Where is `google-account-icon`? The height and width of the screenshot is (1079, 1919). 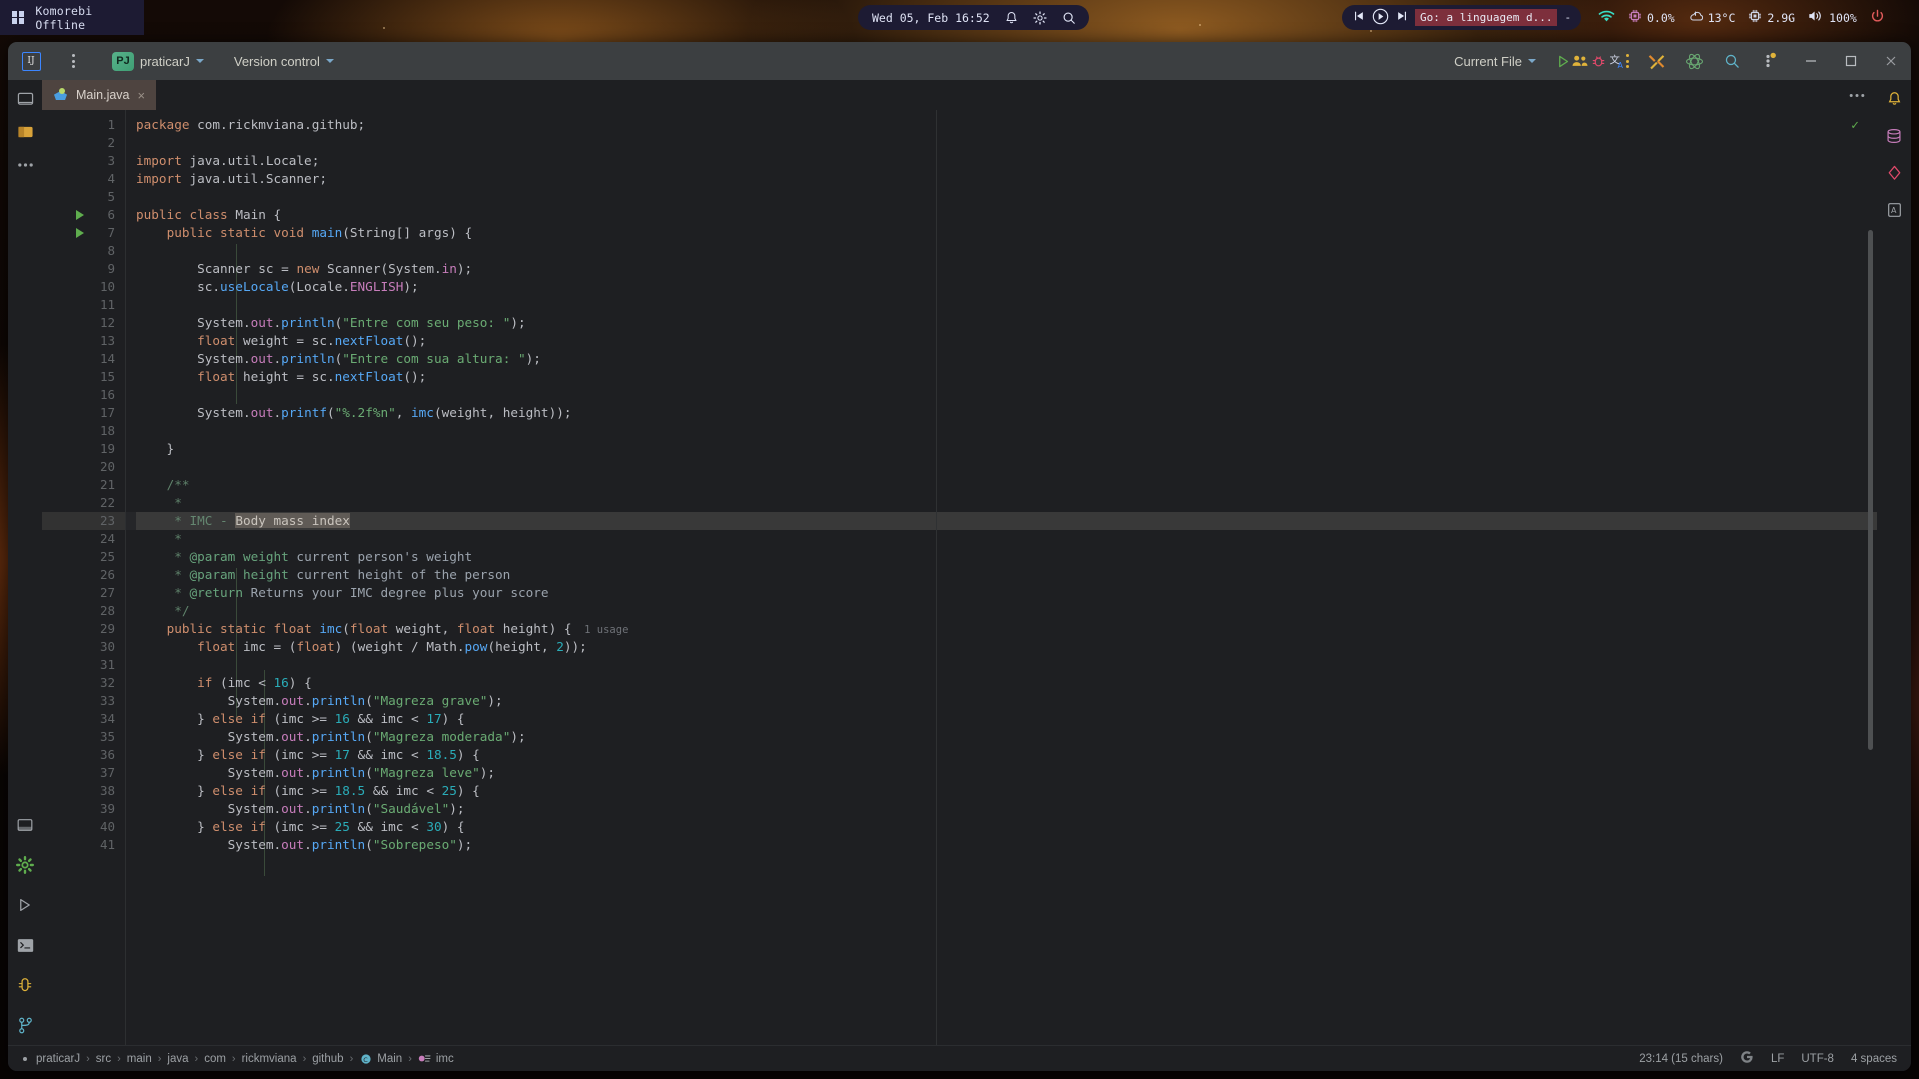
google-account-icon is located at coordinates (1747, 1058).